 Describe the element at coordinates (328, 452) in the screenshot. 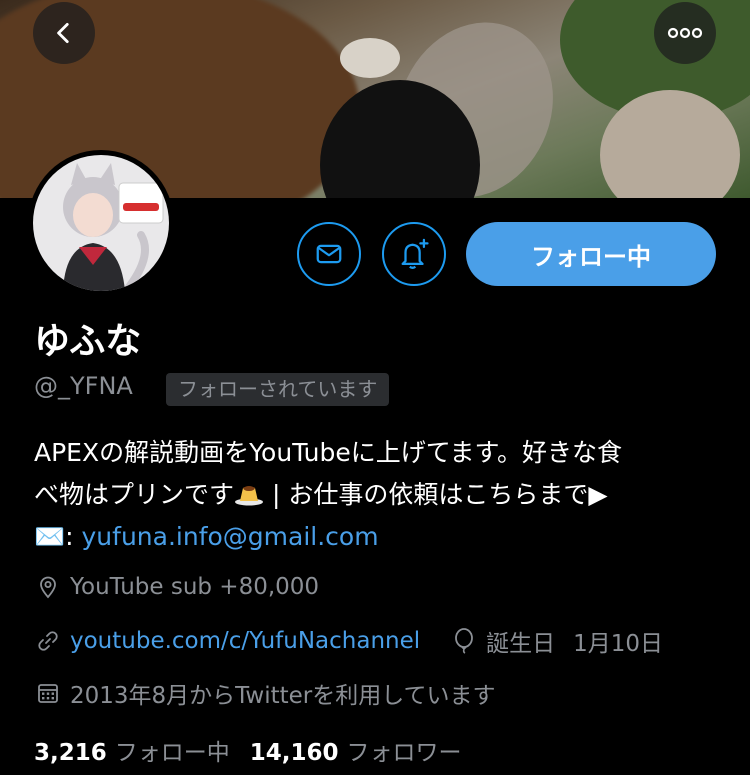

I see `bio-line: APEXの解説動画をYouTubeに上げてます。好きな食` at that location.